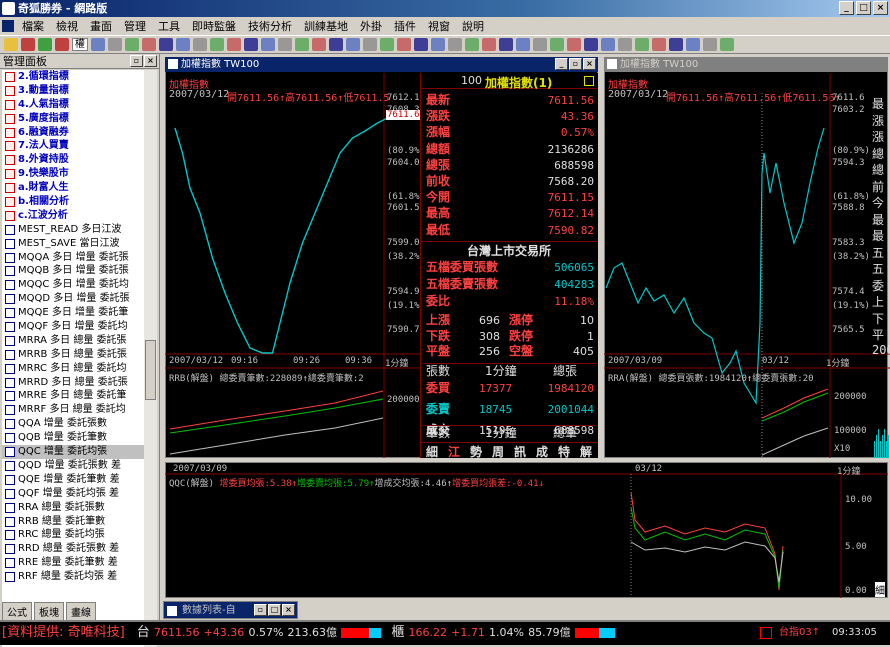 This screenshot has height=647, width=890. I want to click on window1-restore-button: ▫, so click(575, 64).